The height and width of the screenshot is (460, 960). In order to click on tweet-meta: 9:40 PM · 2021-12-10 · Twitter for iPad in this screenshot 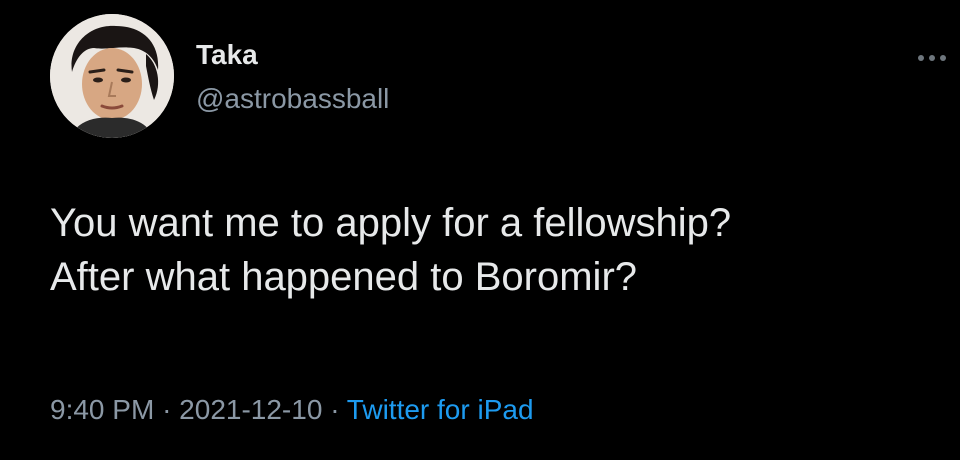, I will do `click(292, 410)`.